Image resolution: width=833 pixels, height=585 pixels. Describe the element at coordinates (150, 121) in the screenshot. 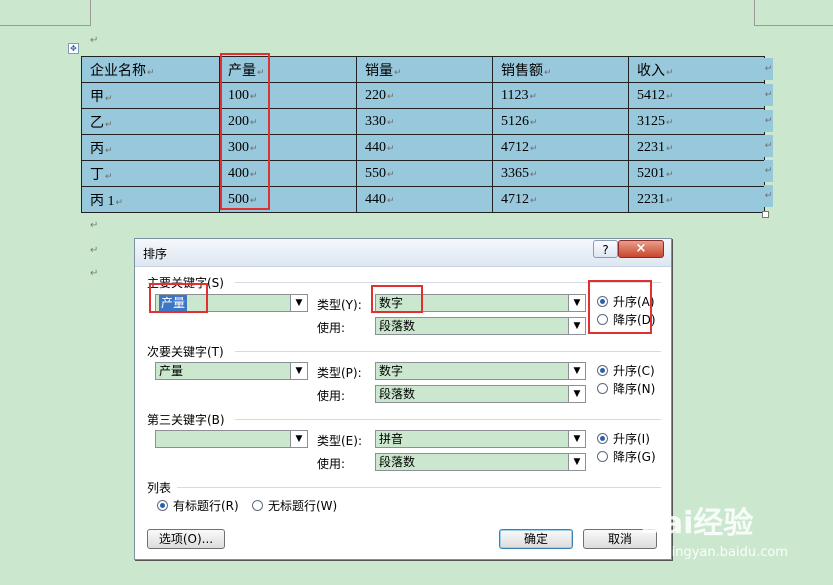

I see `table-cell: 乙↵` at that location.